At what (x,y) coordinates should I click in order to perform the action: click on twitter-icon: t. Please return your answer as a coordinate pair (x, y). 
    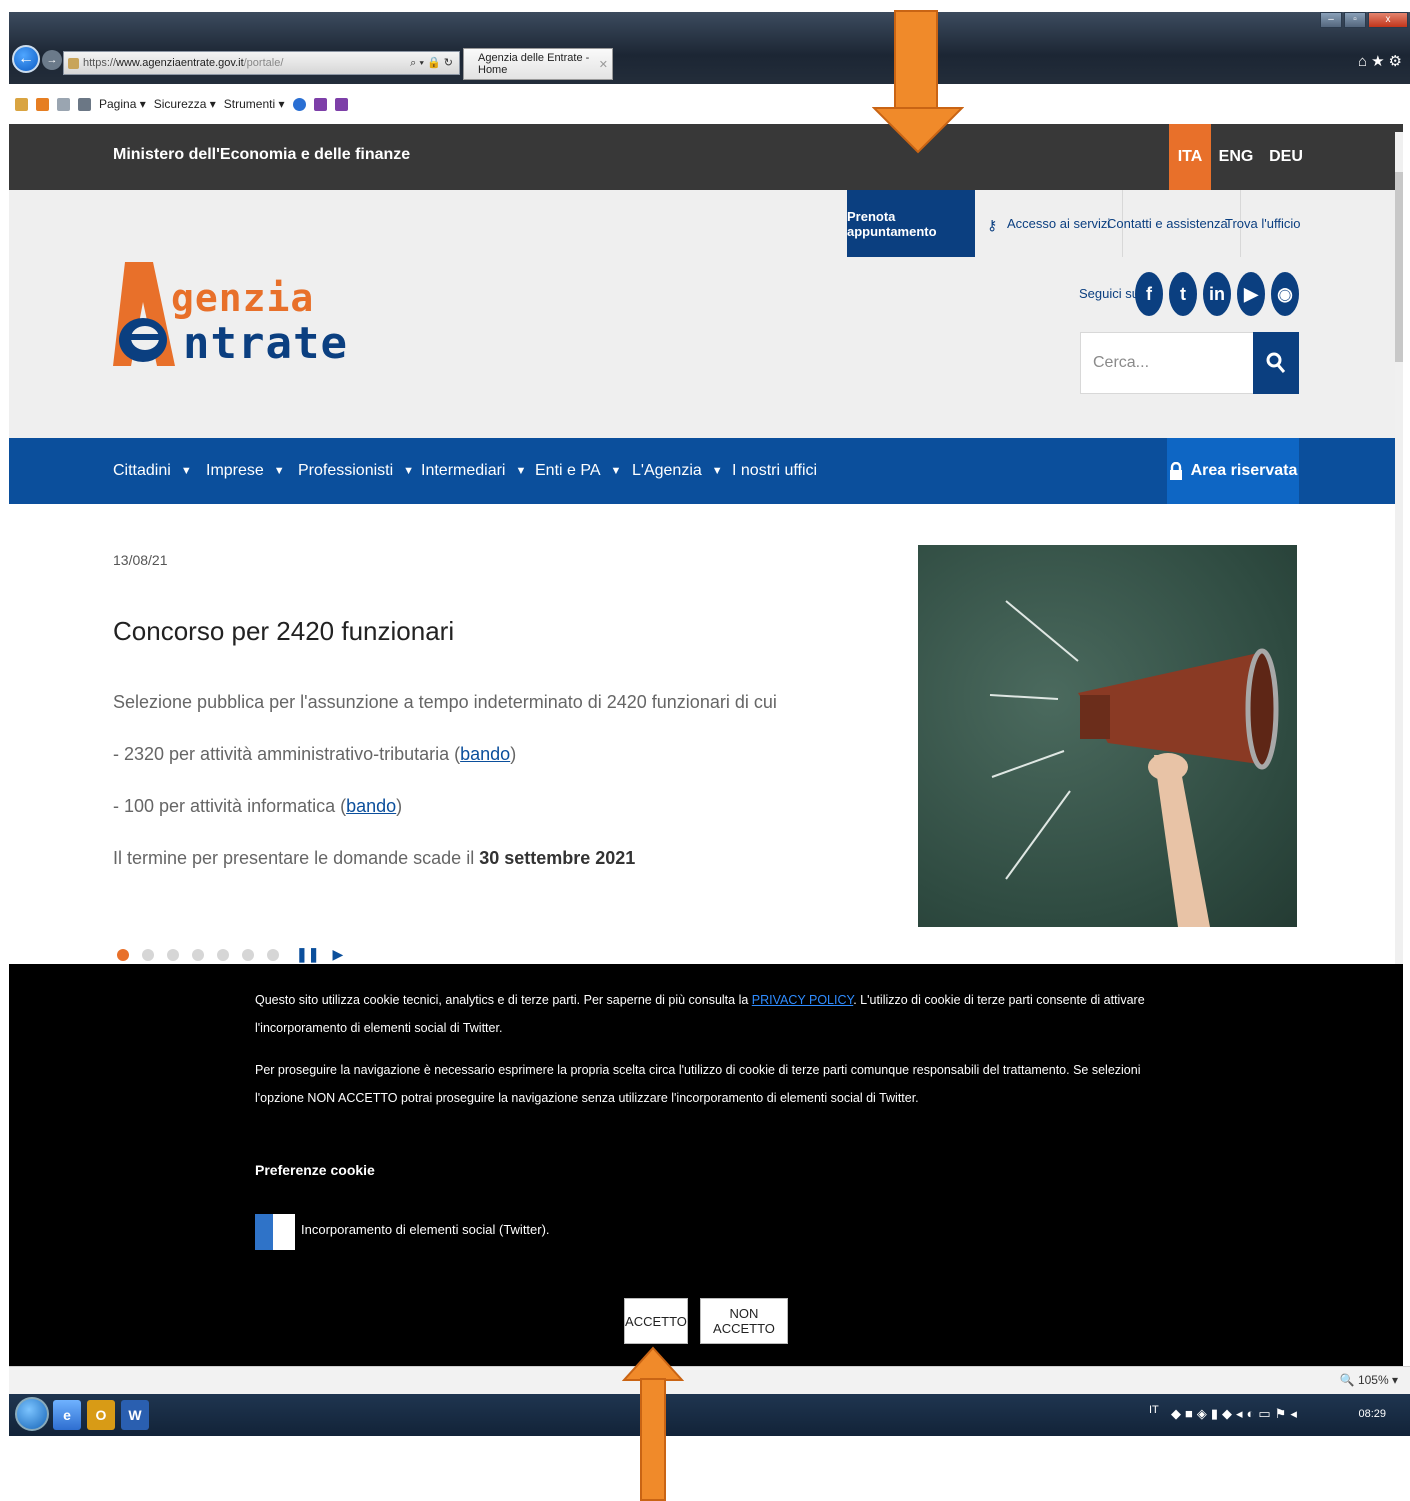
    Looking at the image, I should click on (1183, 294).